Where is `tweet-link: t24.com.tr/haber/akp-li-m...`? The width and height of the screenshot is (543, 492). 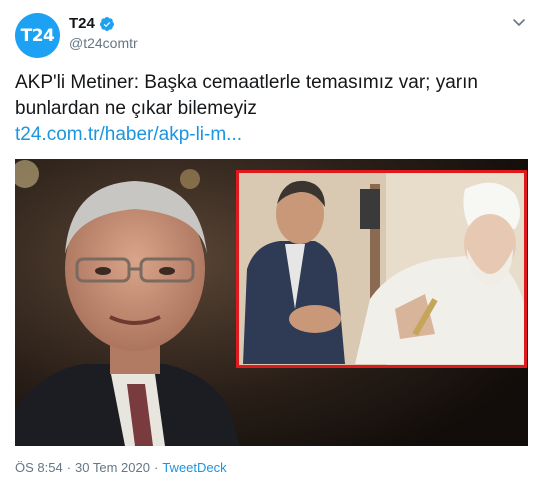 tweet-link: t24.com.tr/haber/akp-li-m... is located at coordinates (128, 135).